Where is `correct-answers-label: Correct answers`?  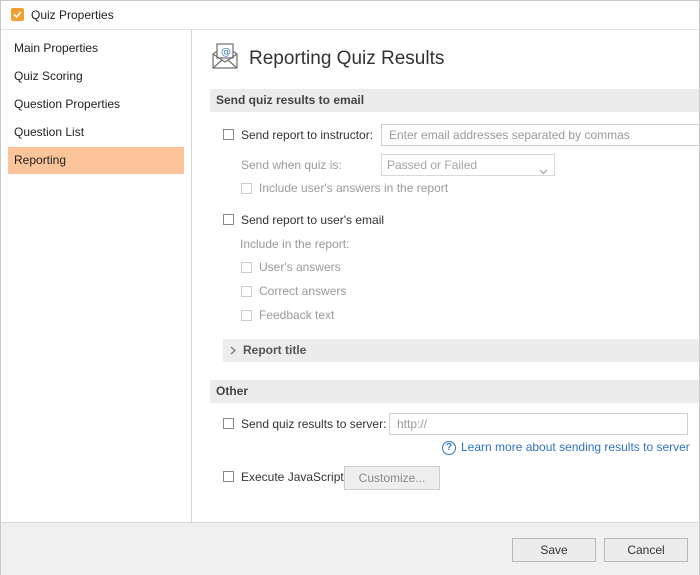 correct-answers-label: Correct answers is located at coordinates (303, 291).